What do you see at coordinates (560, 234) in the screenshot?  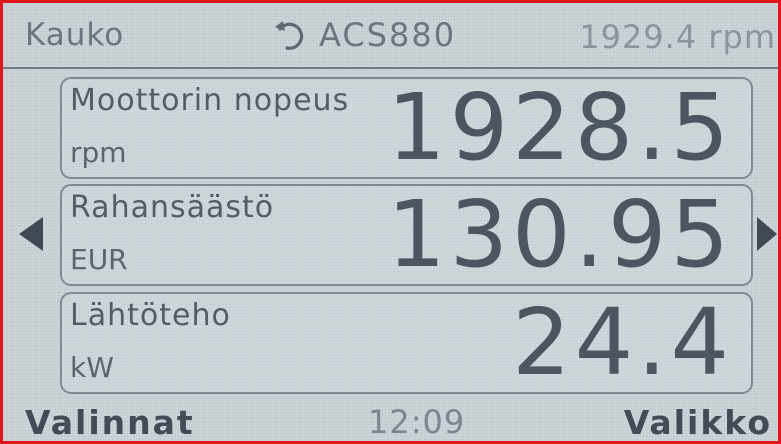 I see `parameter-value: 130.95` at bounding box center [560, 234].